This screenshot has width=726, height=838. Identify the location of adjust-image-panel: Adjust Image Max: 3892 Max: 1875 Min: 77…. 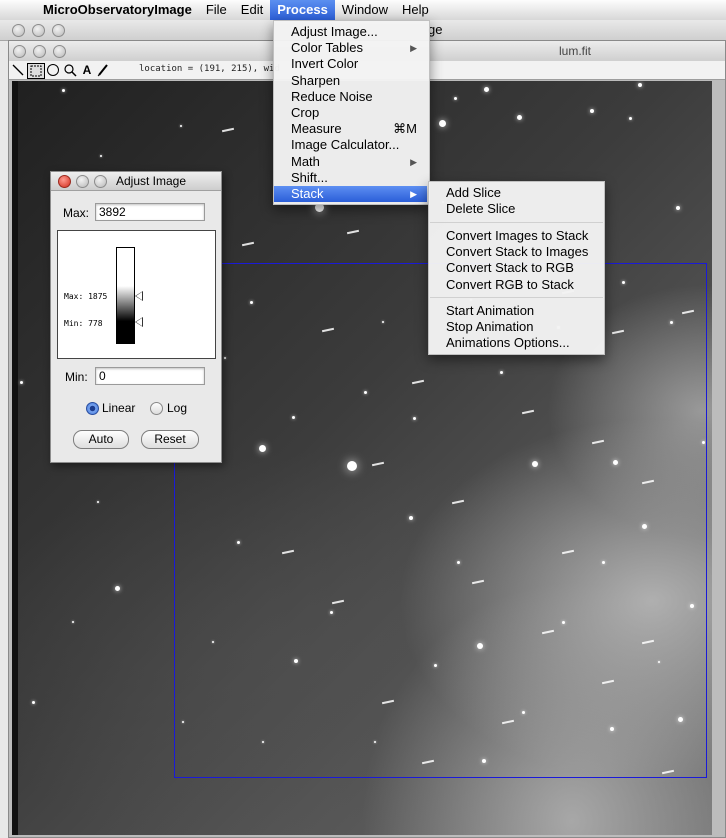
(136, 317).